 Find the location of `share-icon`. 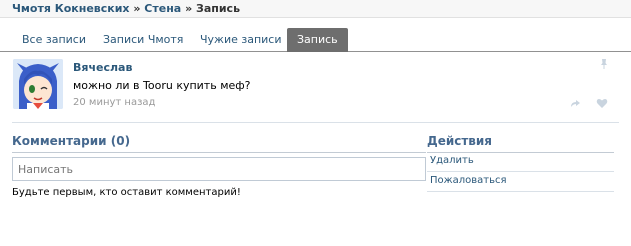

share-icon is located at coordinates (575, 103).